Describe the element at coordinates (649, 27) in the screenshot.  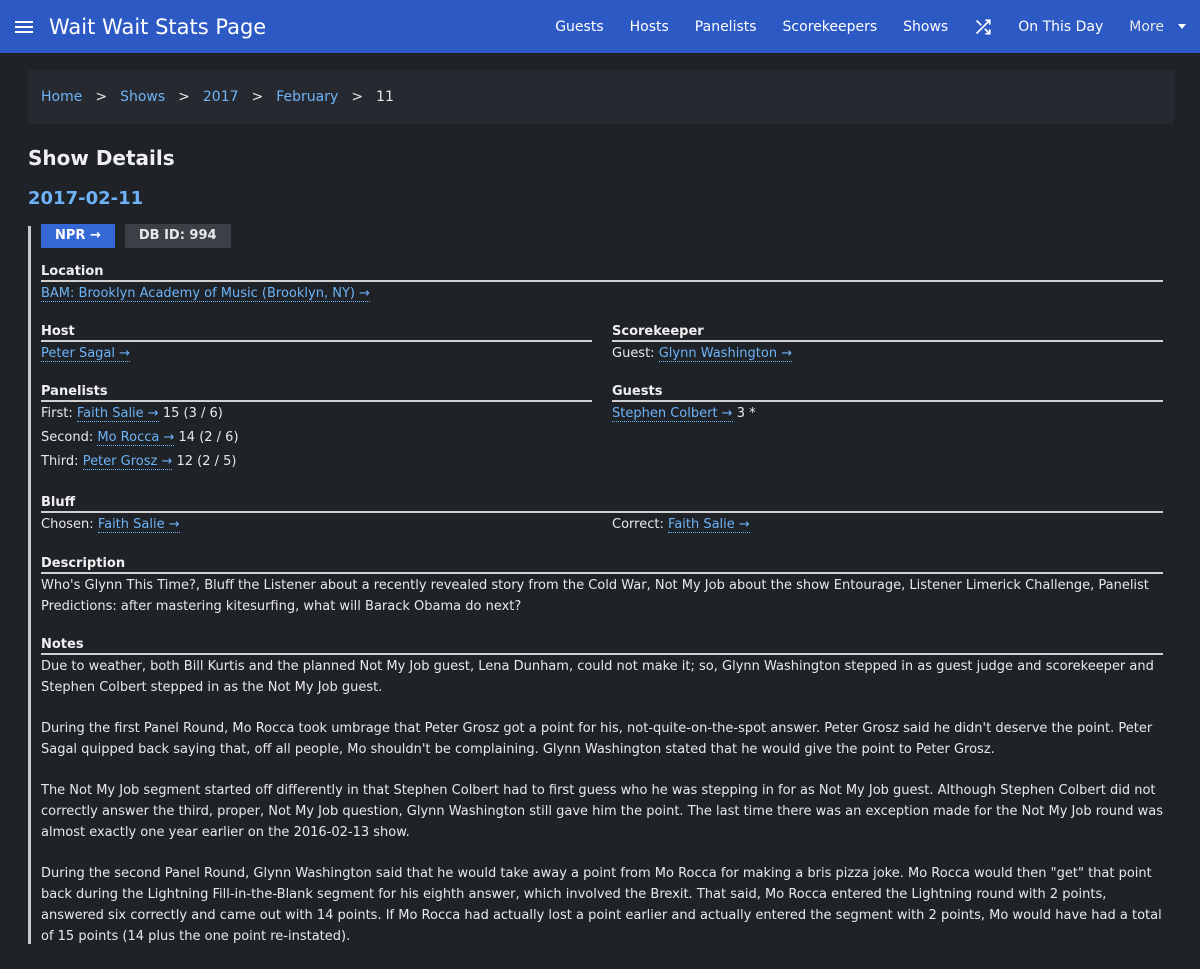
I see `nav-hosts: Hosts` at that location.